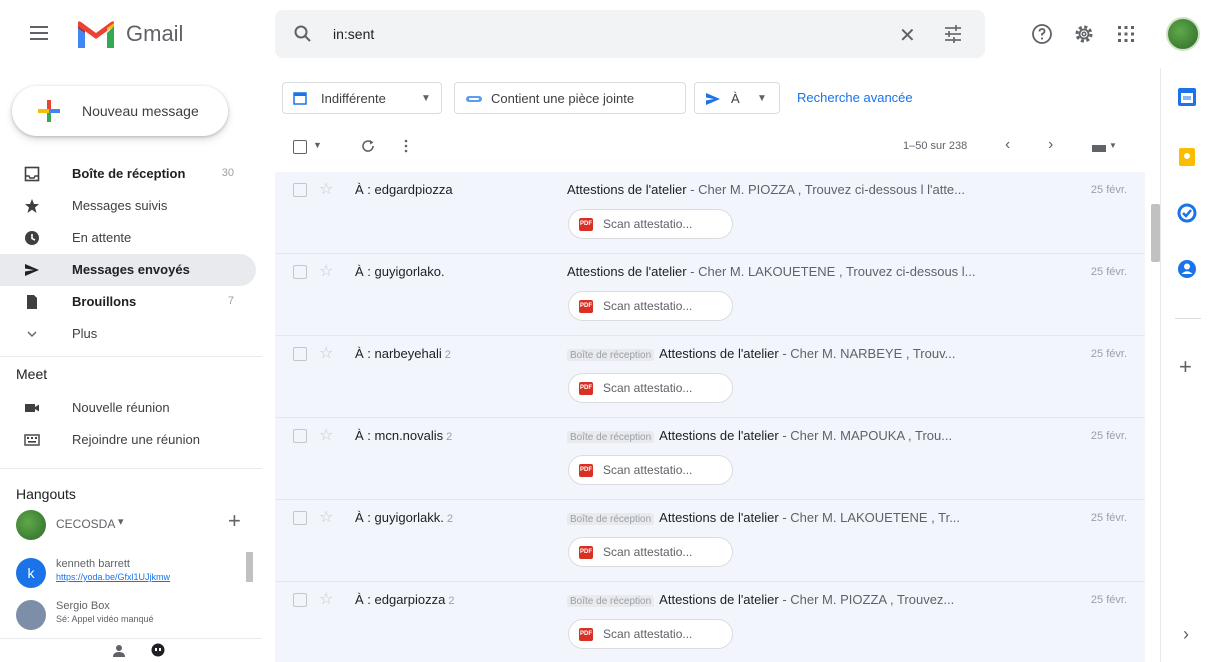 This screenshot has height=662, width=1214. I want to click on add-addon-icon: +, so click(1185, 367).